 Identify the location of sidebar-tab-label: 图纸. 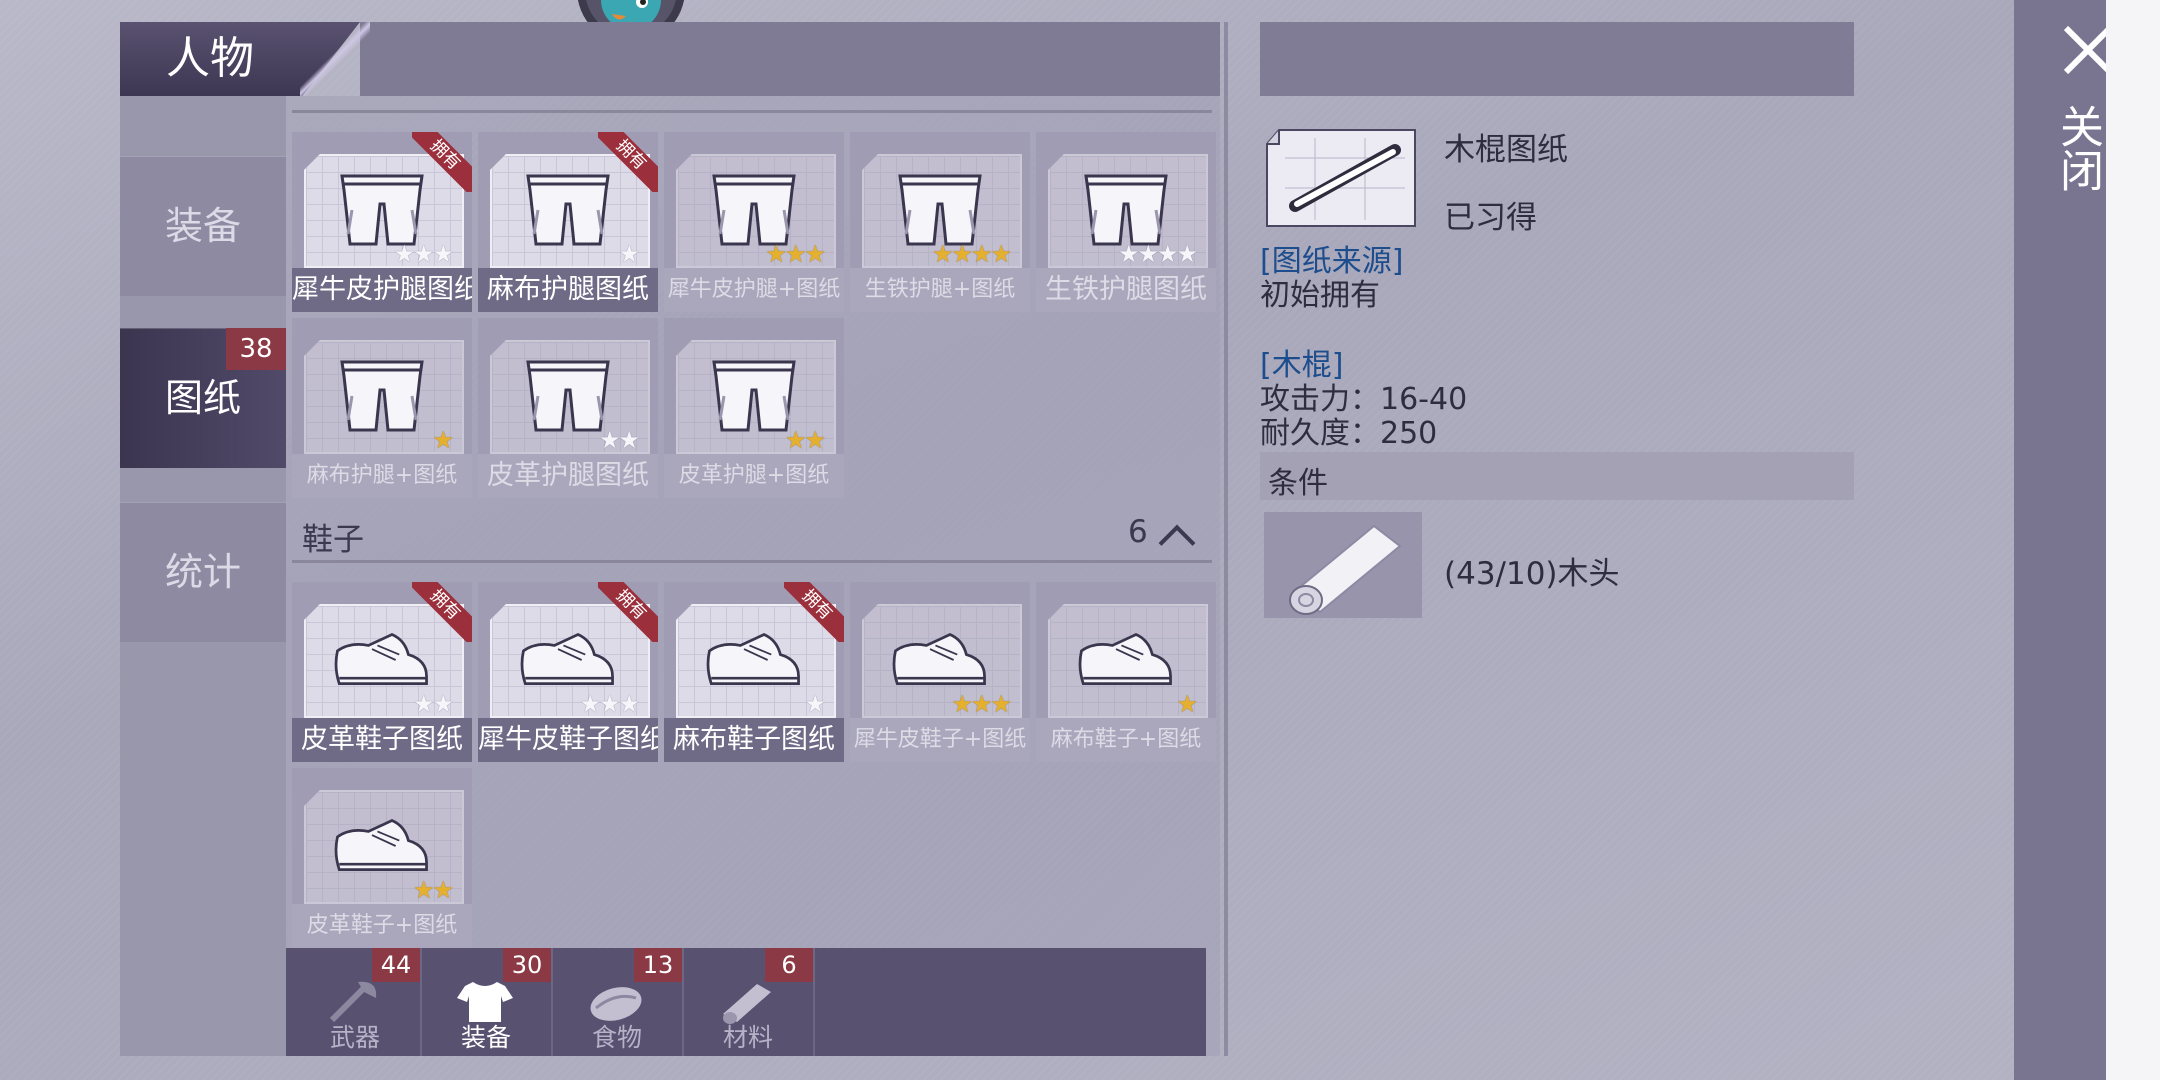
(202, 398).